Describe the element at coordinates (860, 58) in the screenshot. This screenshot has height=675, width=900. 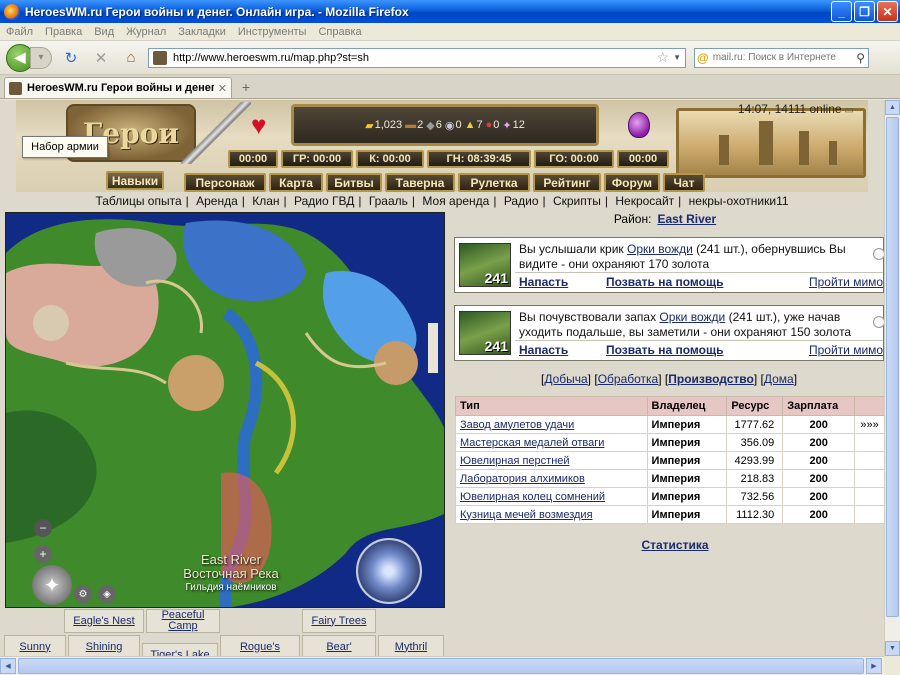
I see `search-icon: ⚲` at that location.